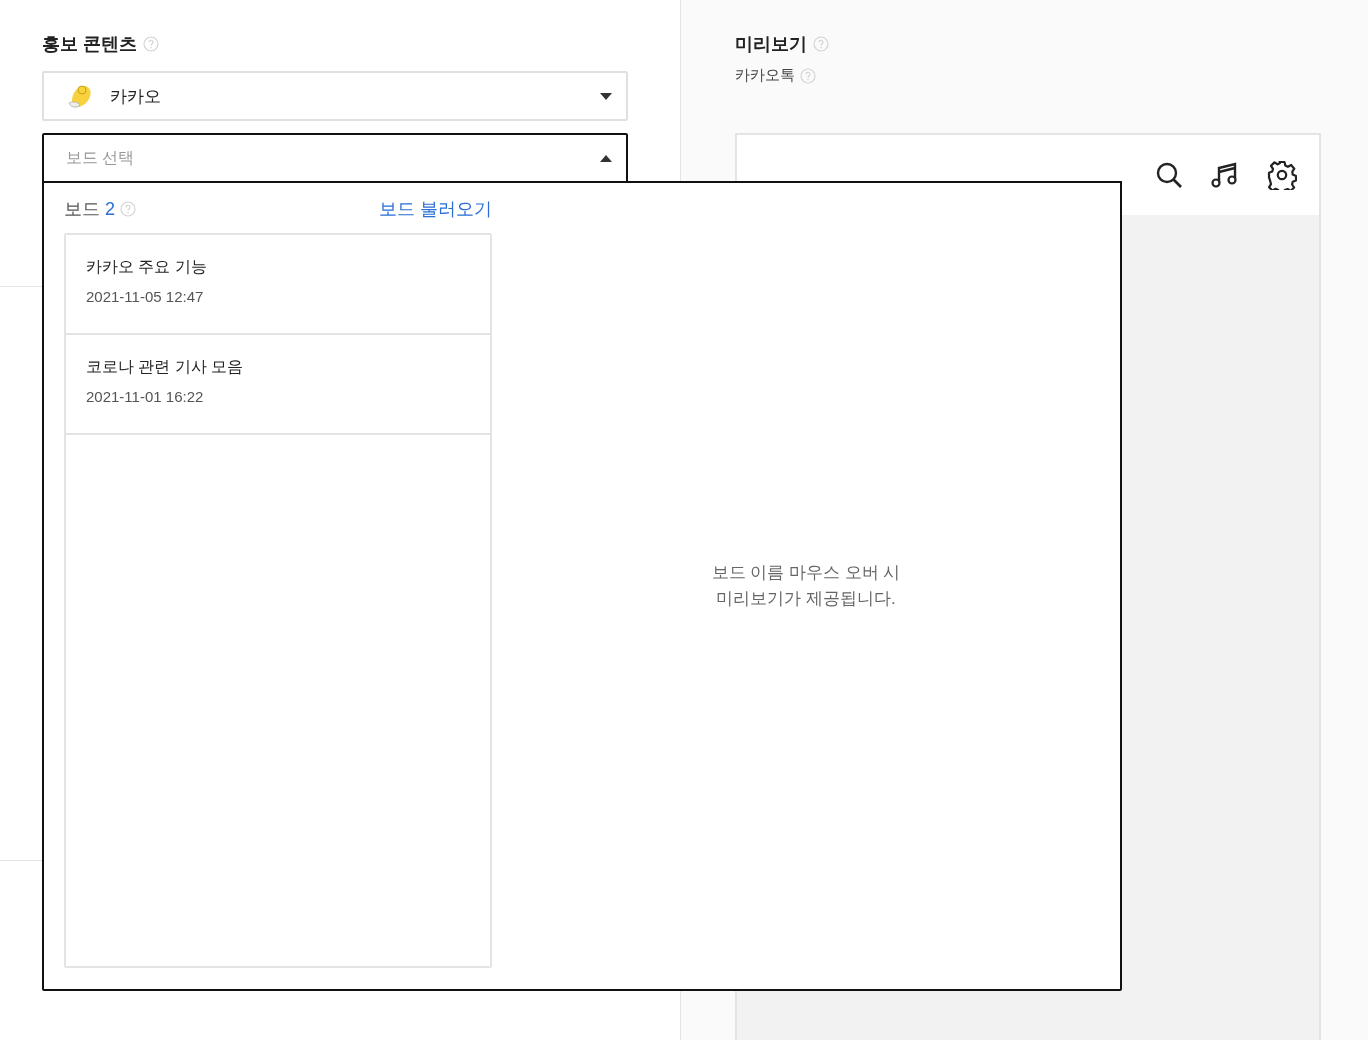  What do you see at coordinates (435, 209) in the screenshot?
I see `load-board-link: 보드 불러오기` at bounding box center [435, 209].